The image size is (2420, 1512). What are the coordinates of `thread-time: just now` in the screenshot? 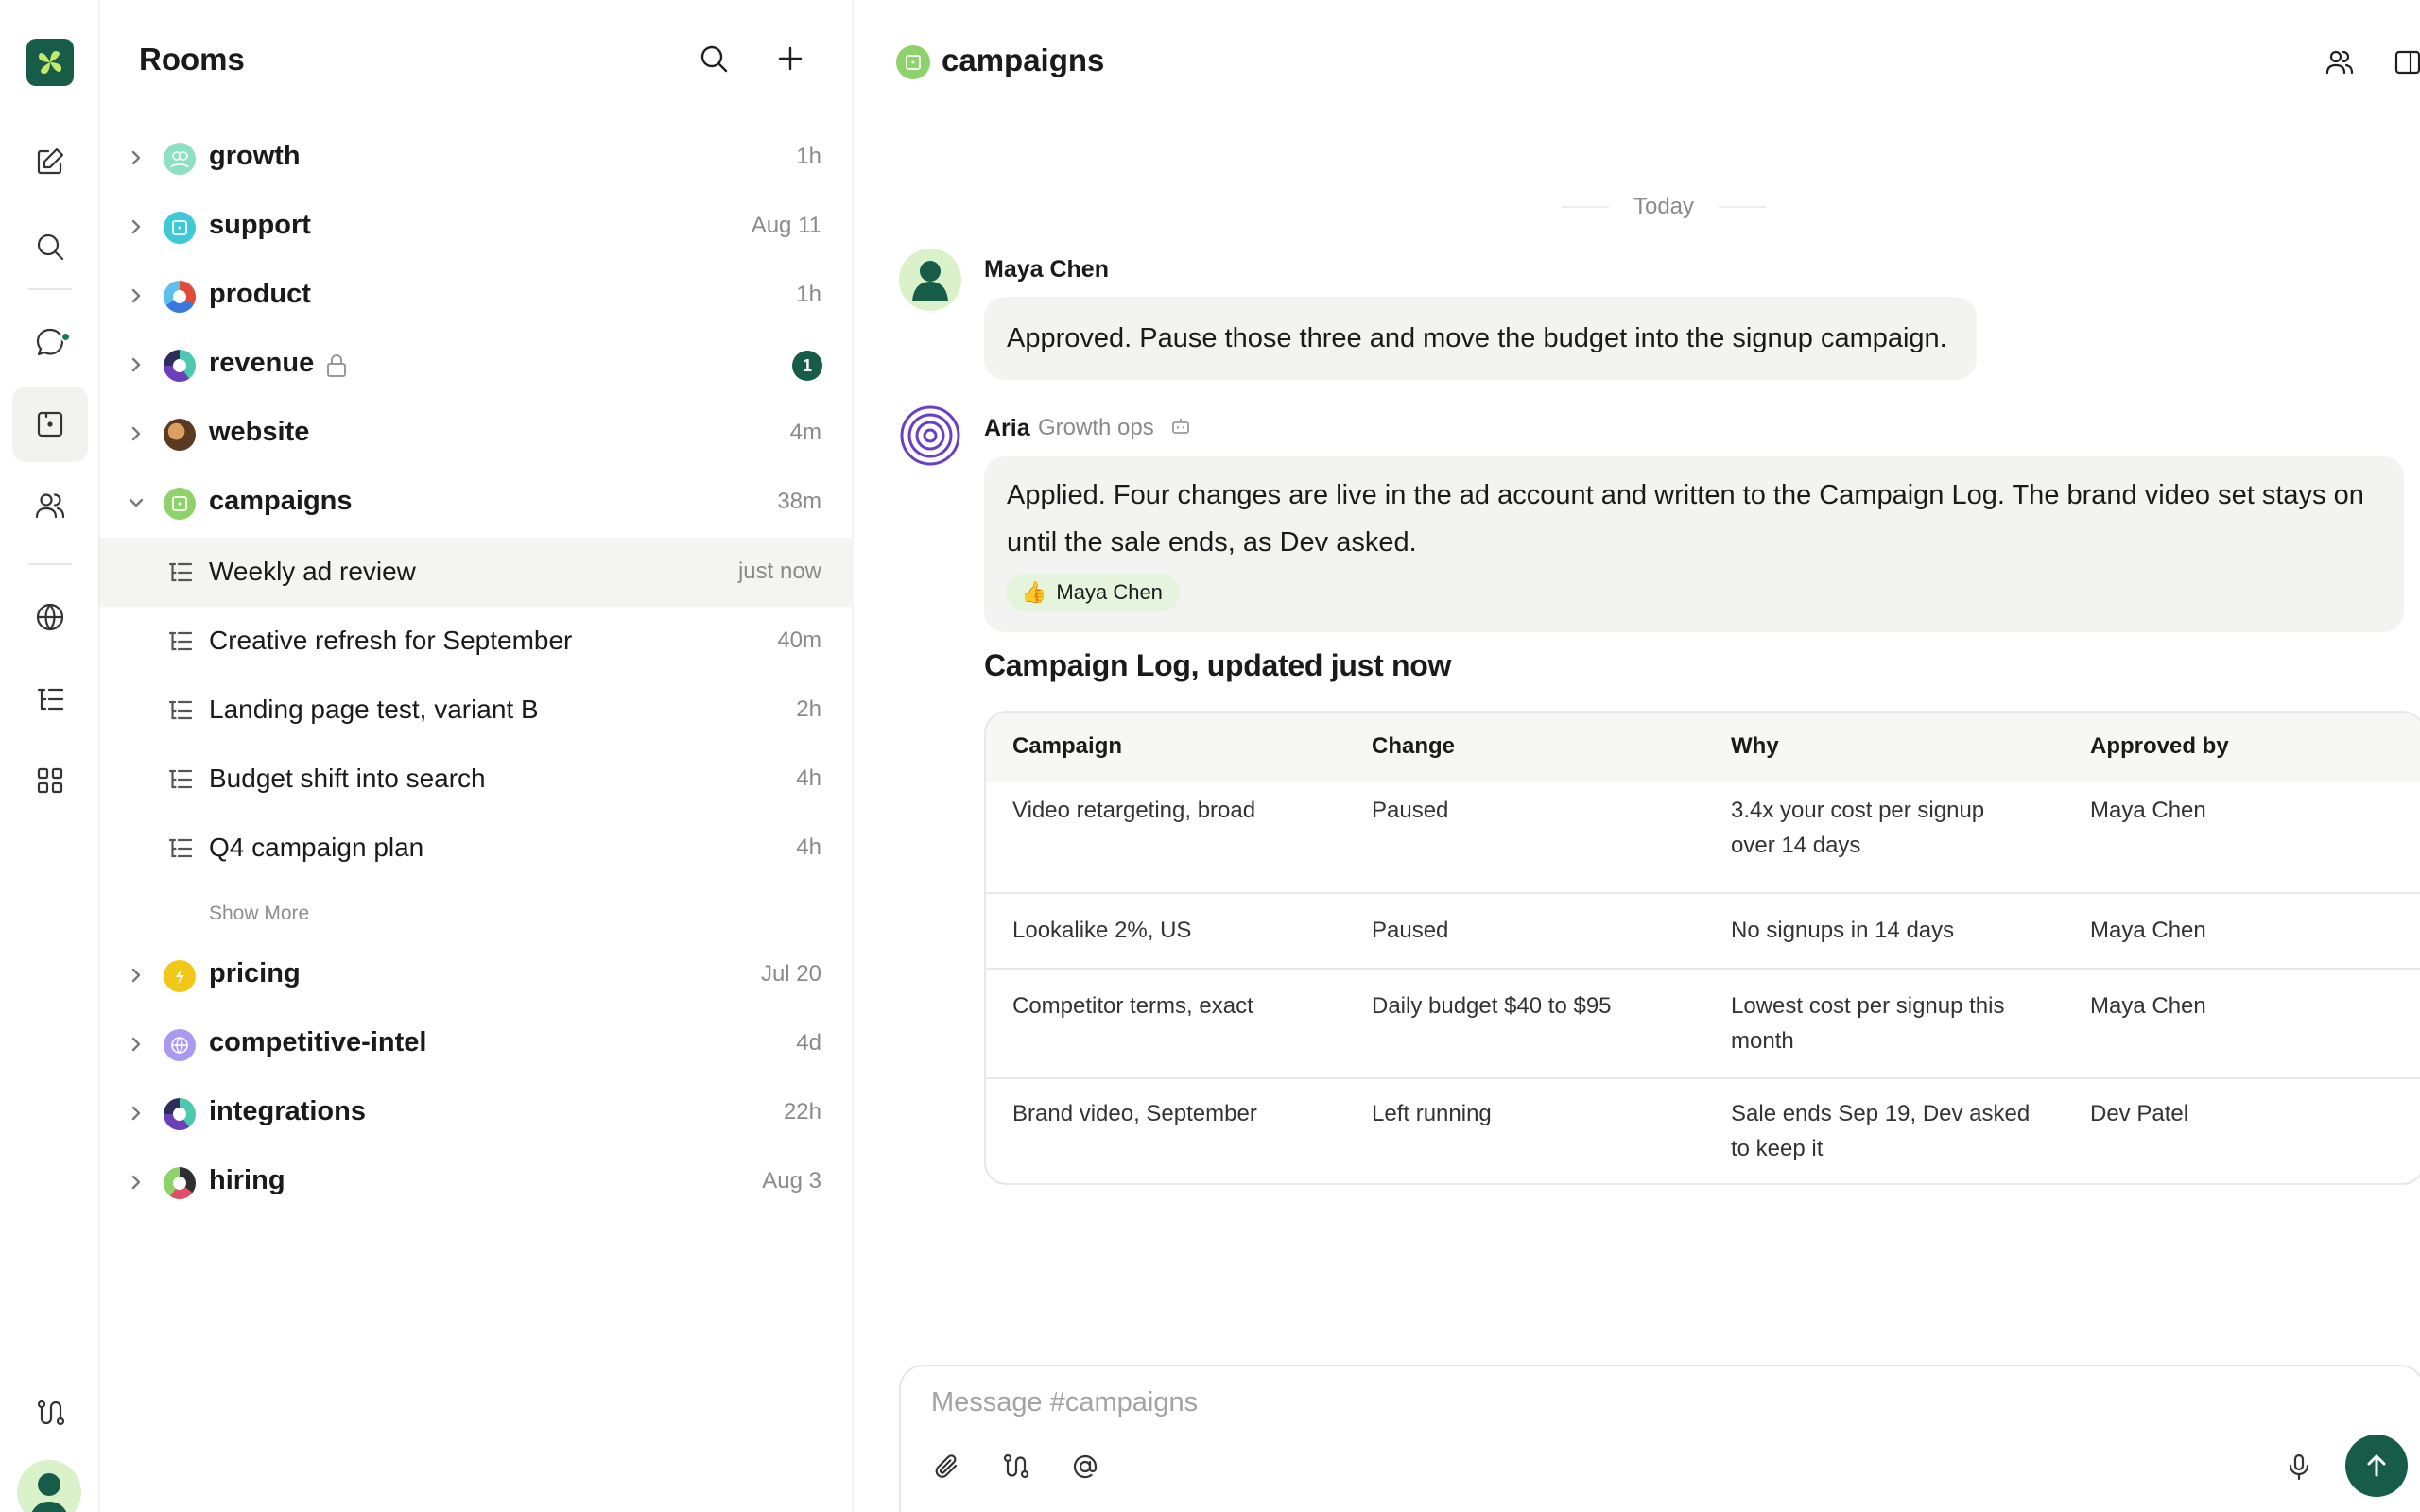 It's located at (779, 571).